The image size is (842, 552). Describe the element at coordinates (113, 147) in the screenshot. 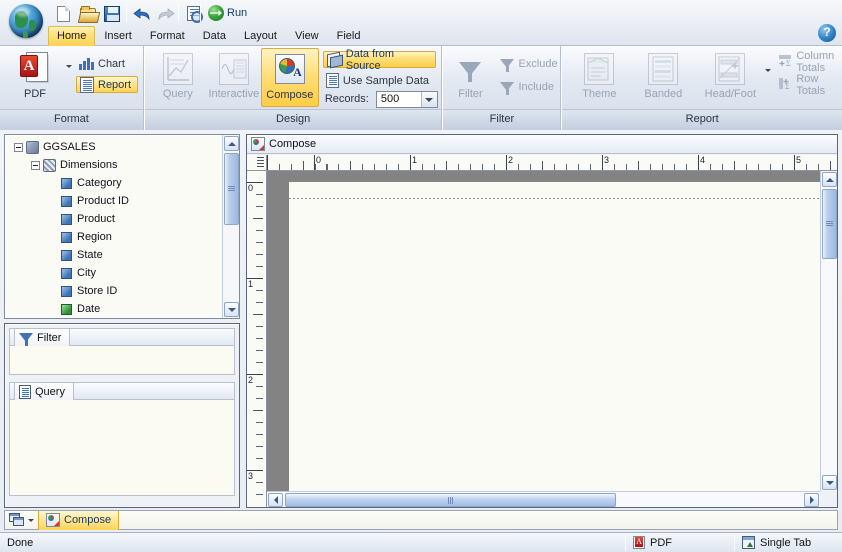

I see `tree-item-ggsales: GGSALES` at that location.